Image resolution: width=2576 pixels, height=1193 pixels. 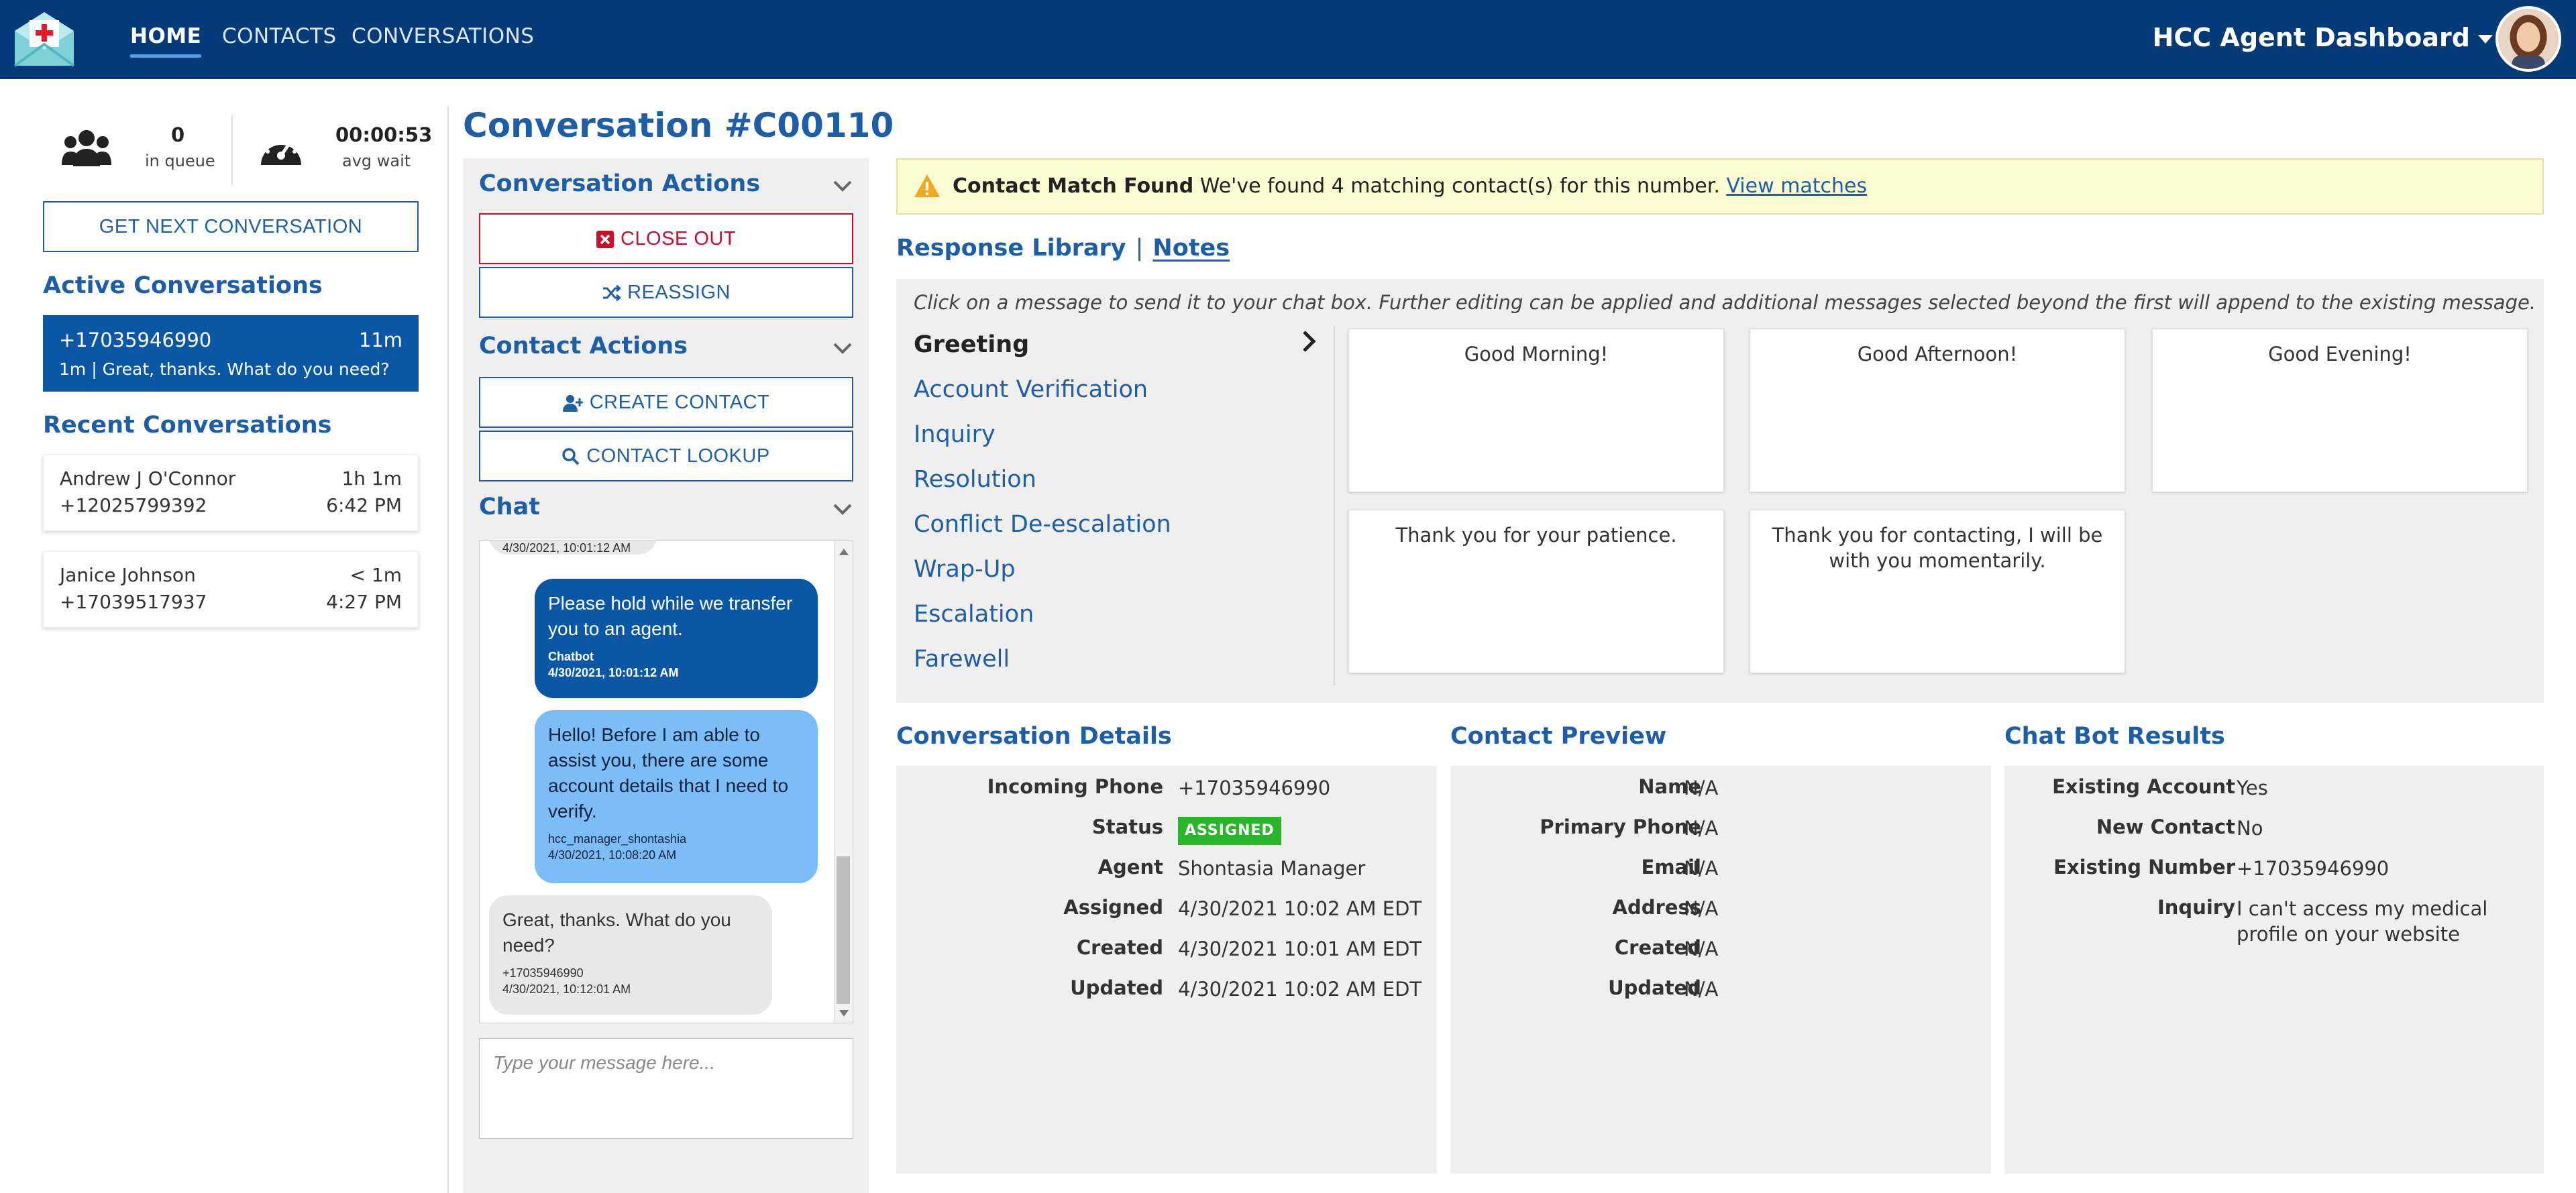 I want to click on preview-row: Address N/A, so click(x=1720, y=912).